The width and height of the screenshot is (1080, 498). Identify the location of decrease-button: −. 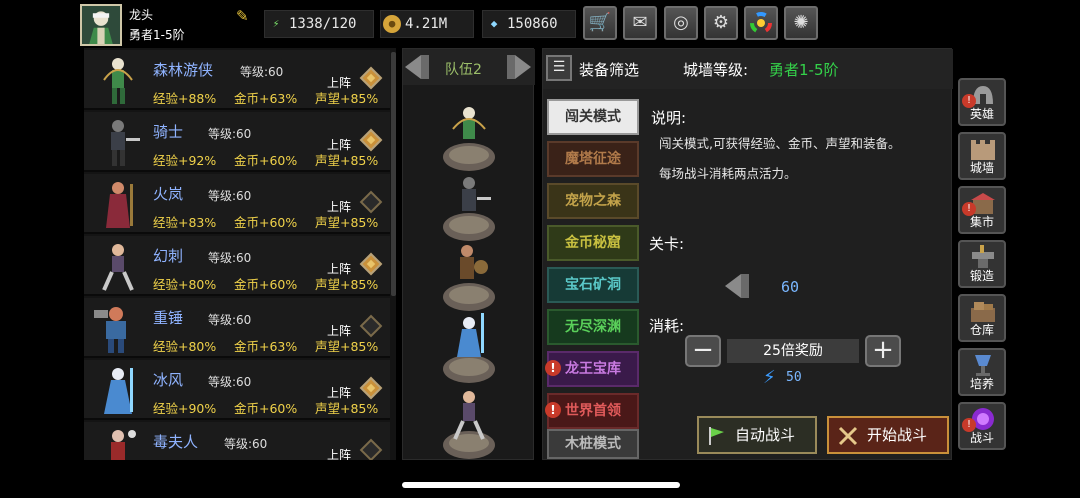
(703, 351).